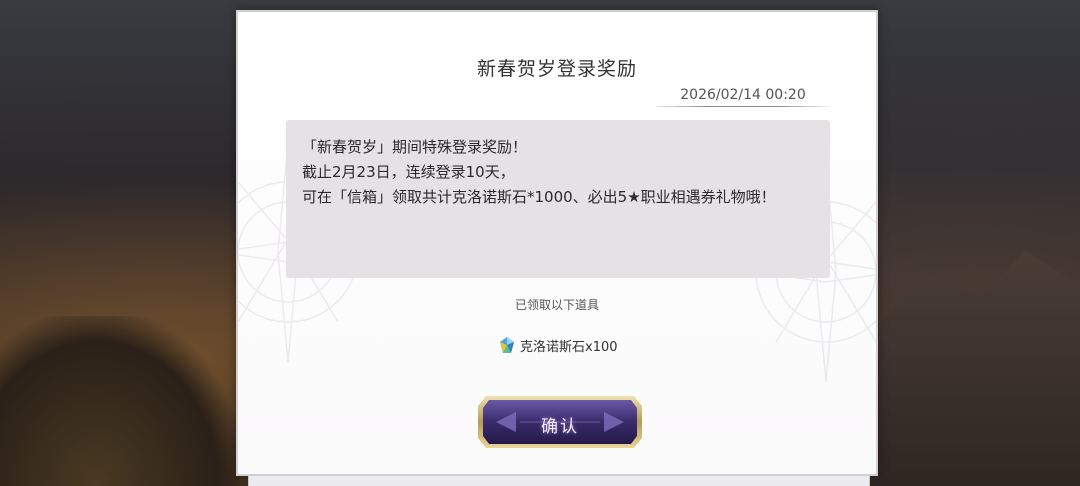 Image resolution: width=1080 pixels, height=486 pixels. I want to click on message-line-2: 截止2月23日，连续登录10天，, so click(408, 172).